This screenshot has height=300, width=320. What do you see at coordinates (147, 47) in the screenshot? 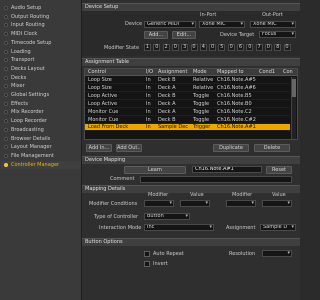
I see `modifier-index: 1` at bounding box center [147, 47].